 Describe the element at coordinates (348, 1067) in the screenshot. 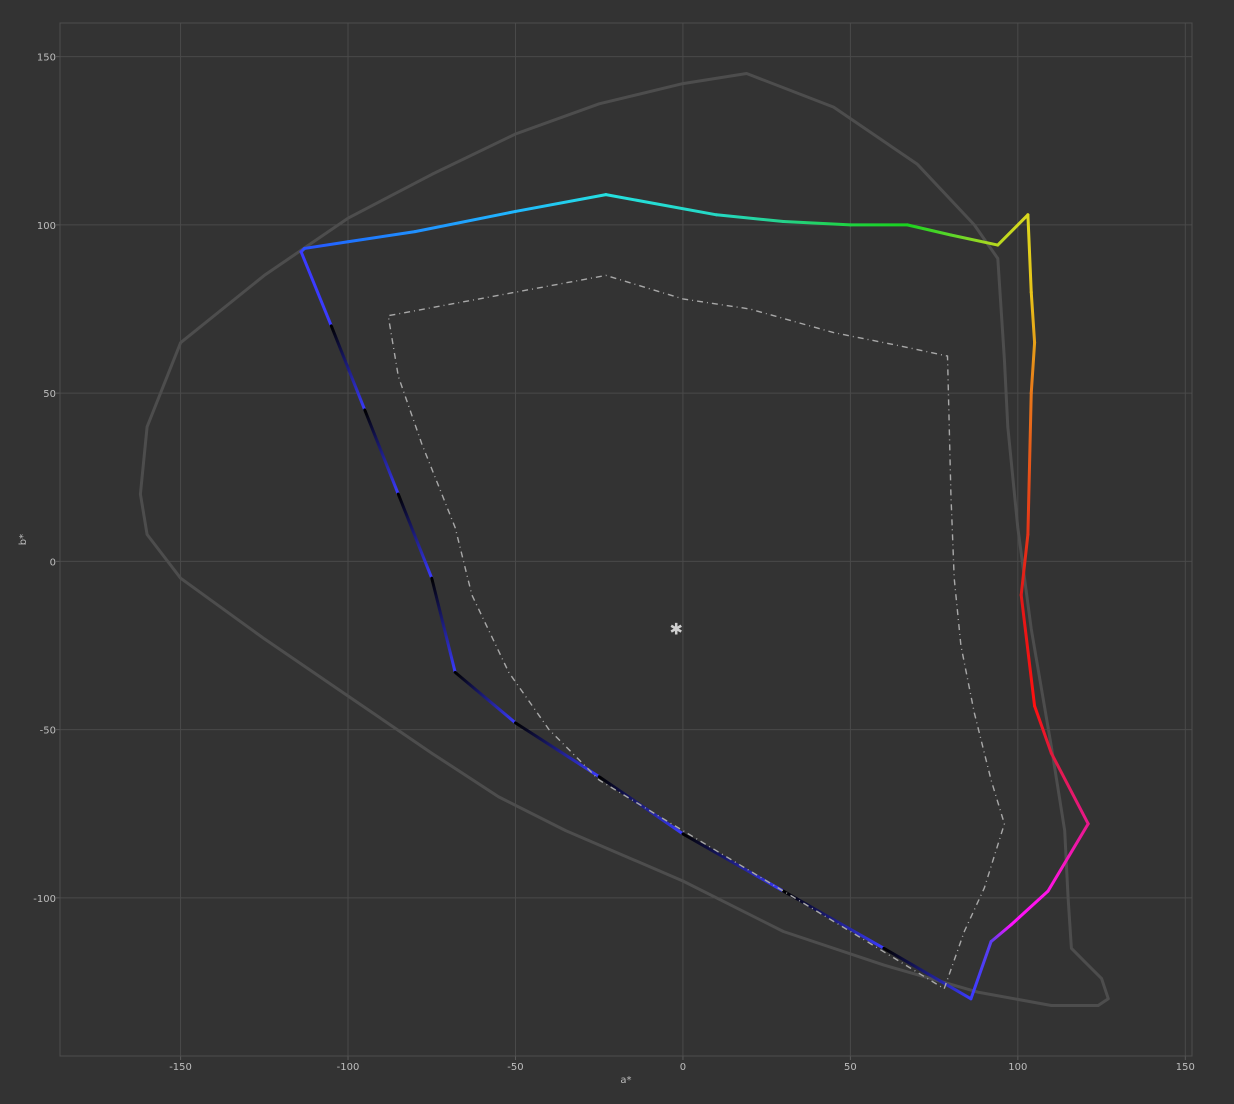

I see `x-tick-label: -100` at that location.